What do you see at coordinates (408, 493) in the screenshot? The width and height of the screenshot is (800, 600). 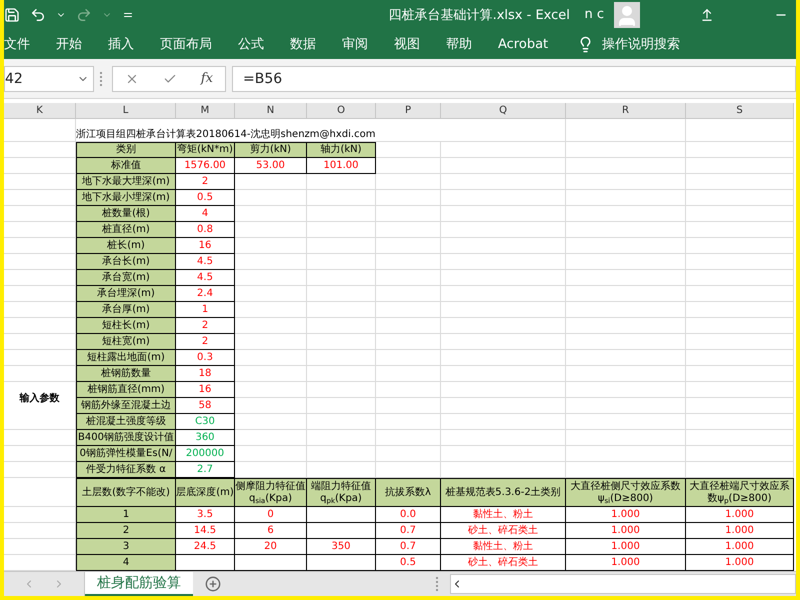 I see `header-cell: 抗拔系数λ` at bounding box center [408, 493].